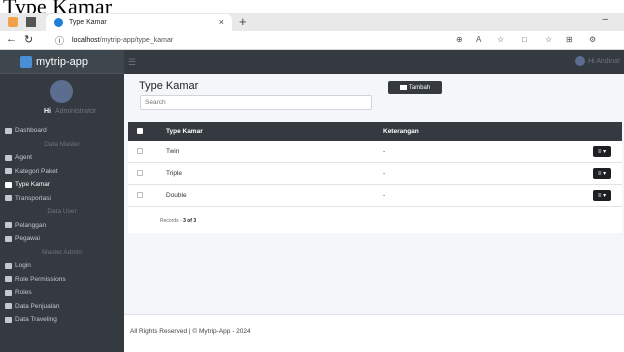 The height and width of the screenshot is (352, 624). I want to click on cell-type-kamar: Twin, so click(173, 151).